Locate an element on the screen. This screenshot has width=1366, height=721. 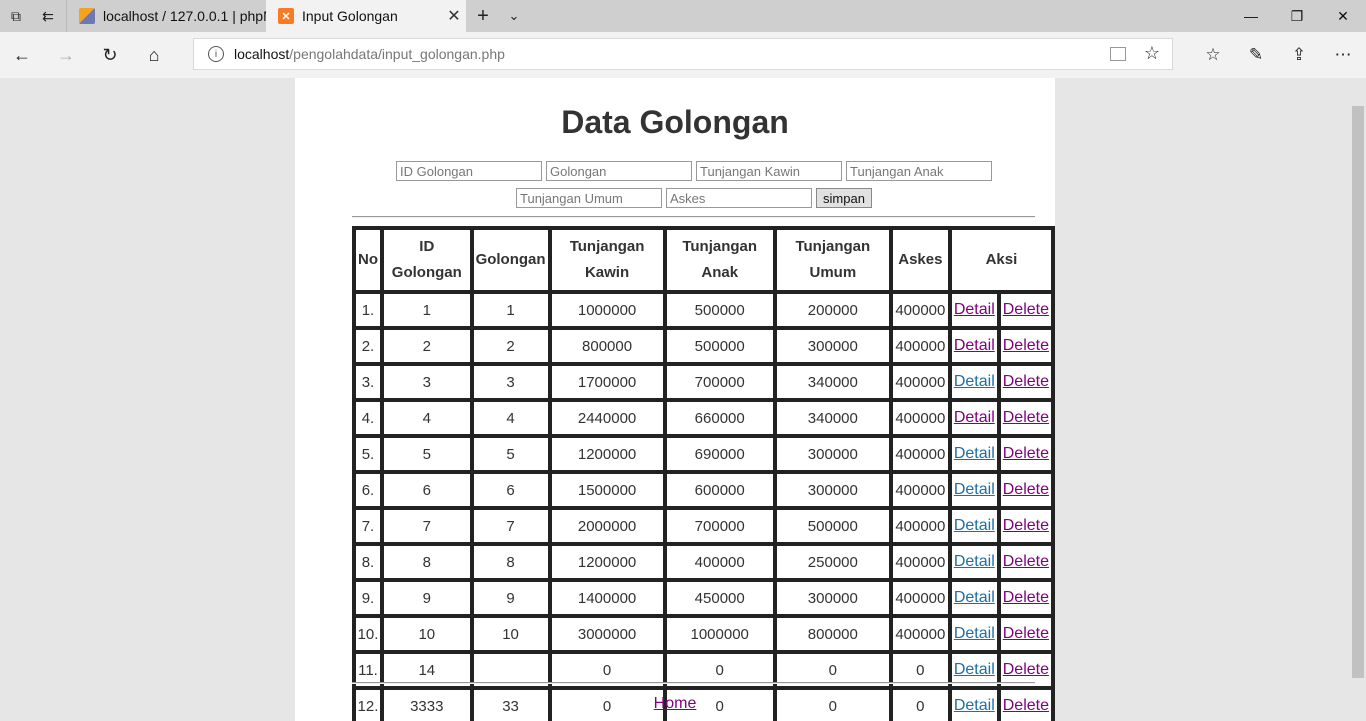
reading-view-icon is located at coordinates (1118, 54).